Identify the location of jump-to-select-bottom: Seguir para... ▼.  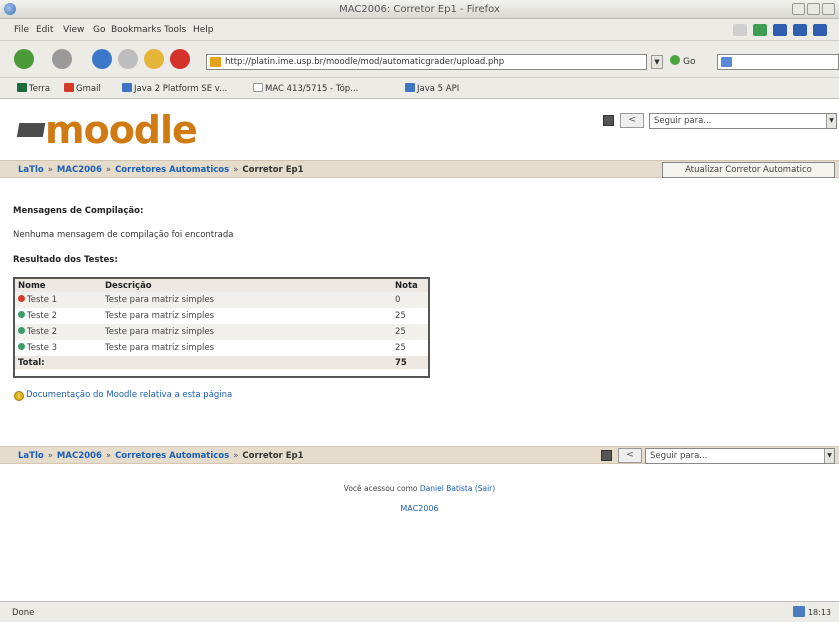
(740, 456).